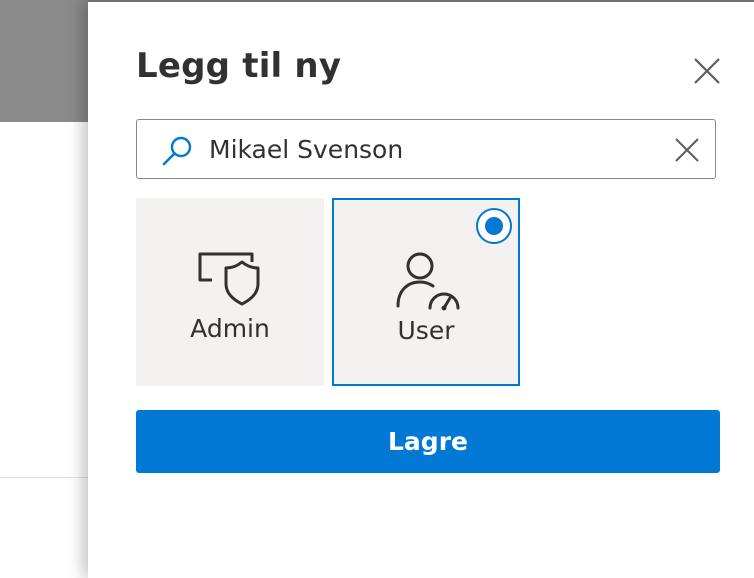 The width and height of the screenshot is (754, 578). I want to click on search-box, so click(426, 149).